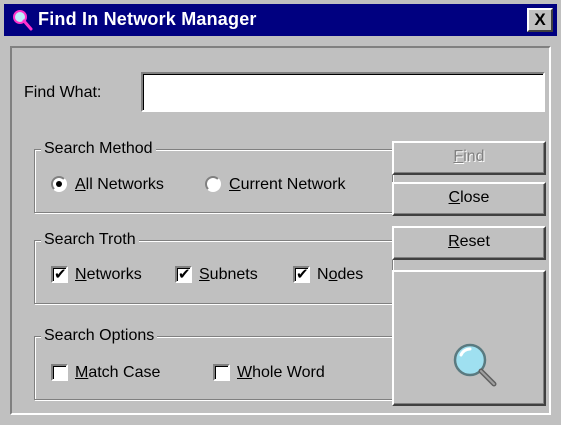 This screenshot has width=561, height=425. What do you see at coordinates (213, 363) in the screenshot?
I see `search-options-group: Search Options Match Case Whole Word` at bounding box center [213, 363].